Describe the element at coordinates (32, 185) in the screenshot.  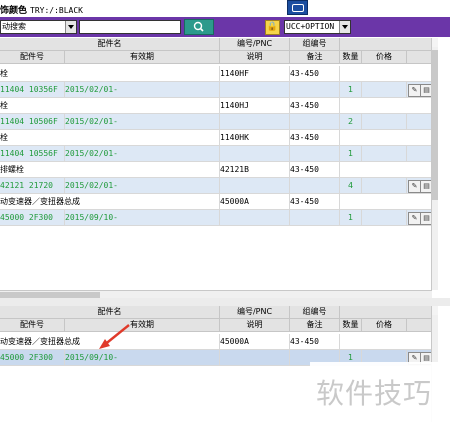
I see `part-no: 42121 21720` at that location.